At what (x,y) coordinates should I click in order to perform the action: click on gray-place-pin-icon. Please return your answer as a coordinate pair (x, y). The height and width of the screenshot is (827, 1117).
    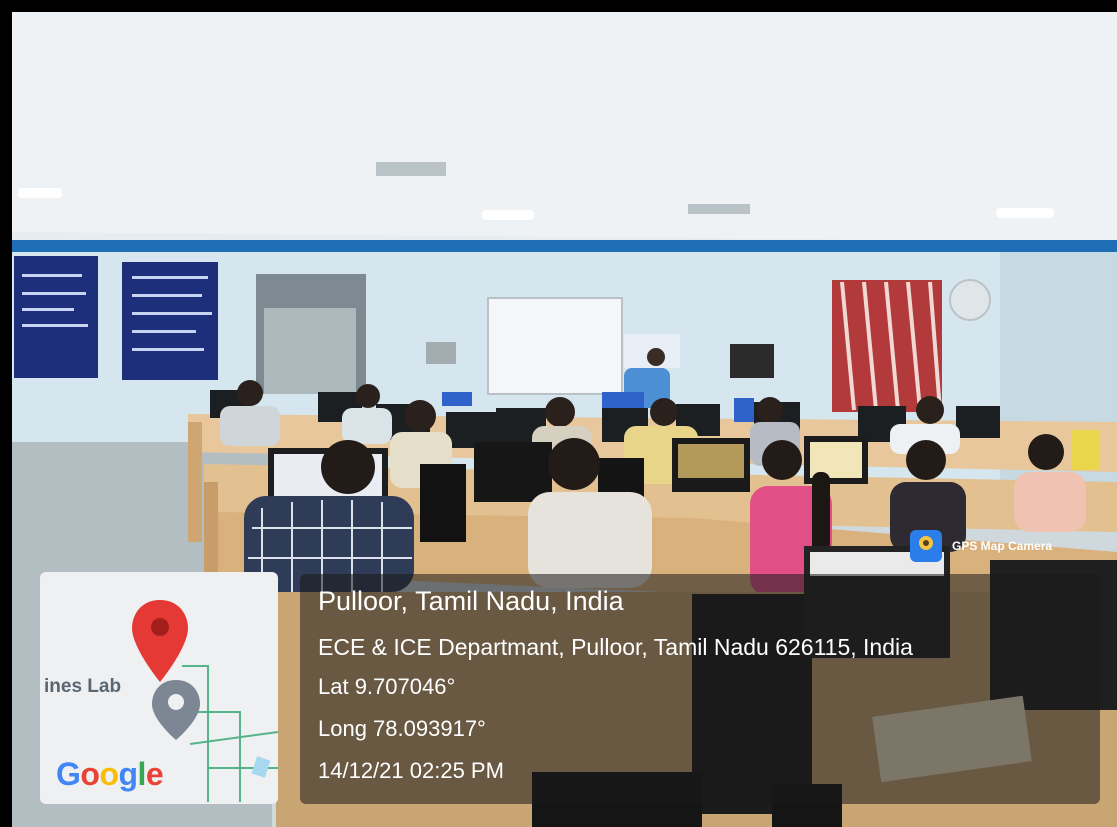
    Looking at the image, I should click on (176, 710).